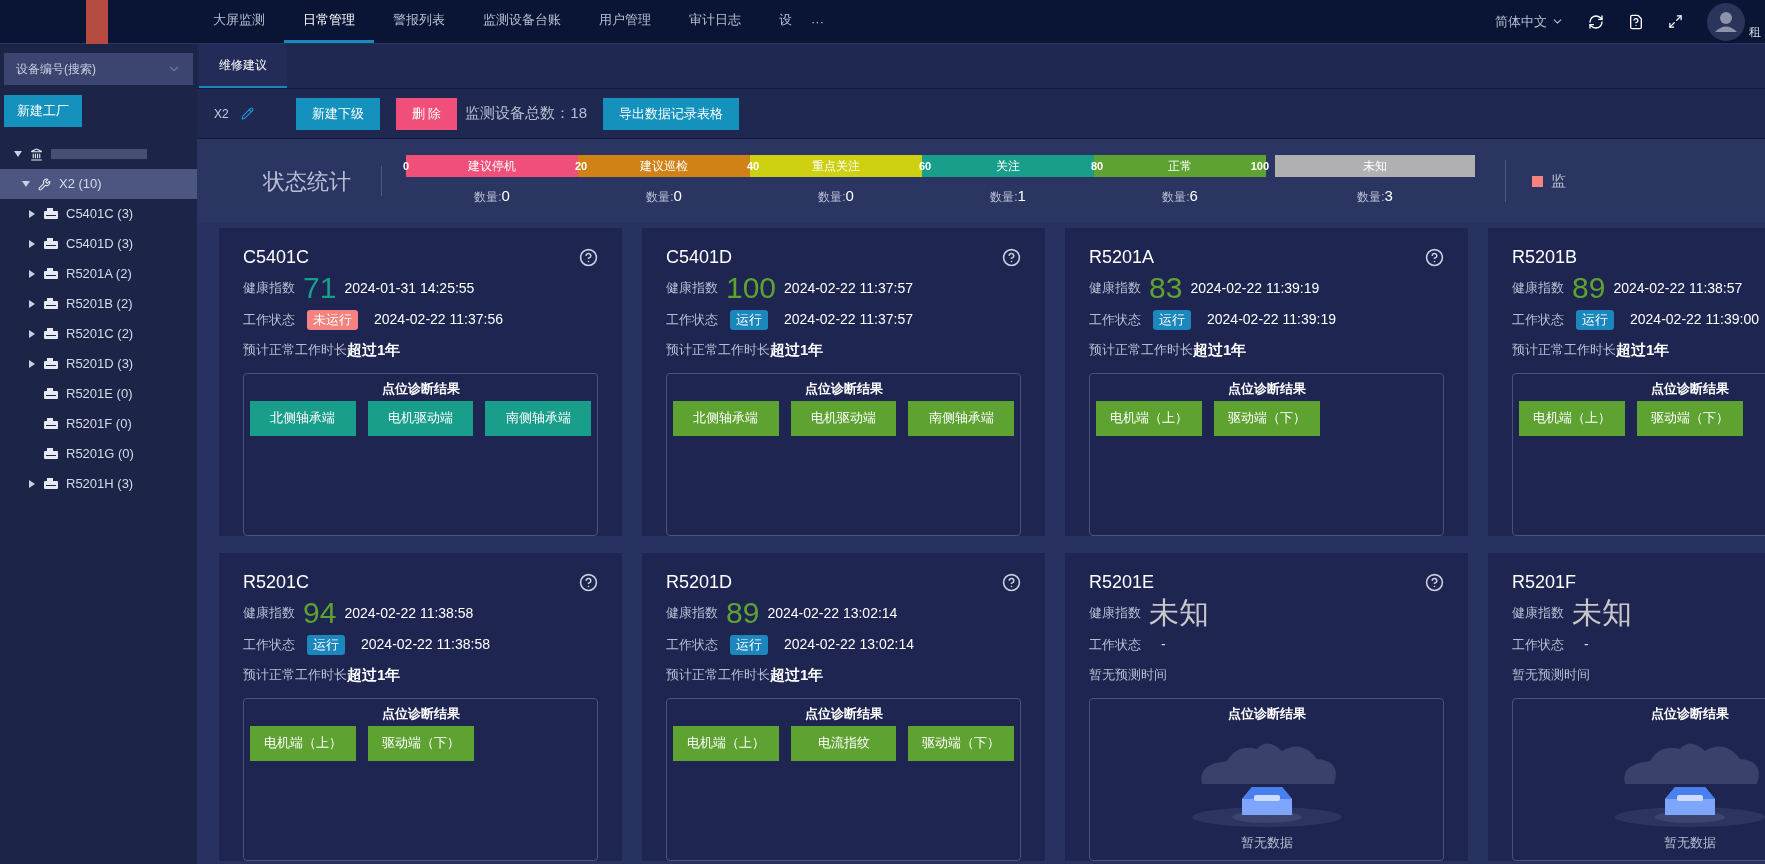 The image size is (1765, 864). What do you see at coordinates (849, 645) in the screenshot?
I see `timestamp: 2024-02-22 13:02:14` at bounding box center [849, 645].